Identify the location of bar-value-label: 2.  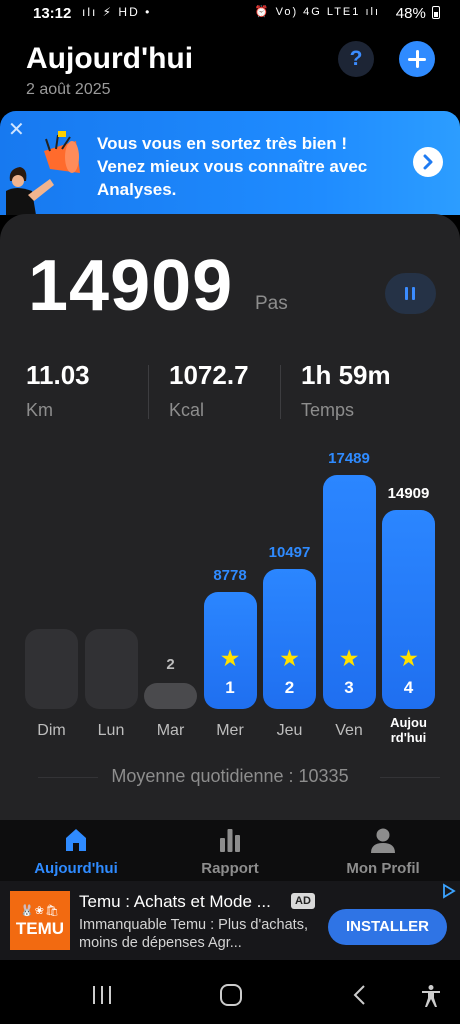
(170, 664).